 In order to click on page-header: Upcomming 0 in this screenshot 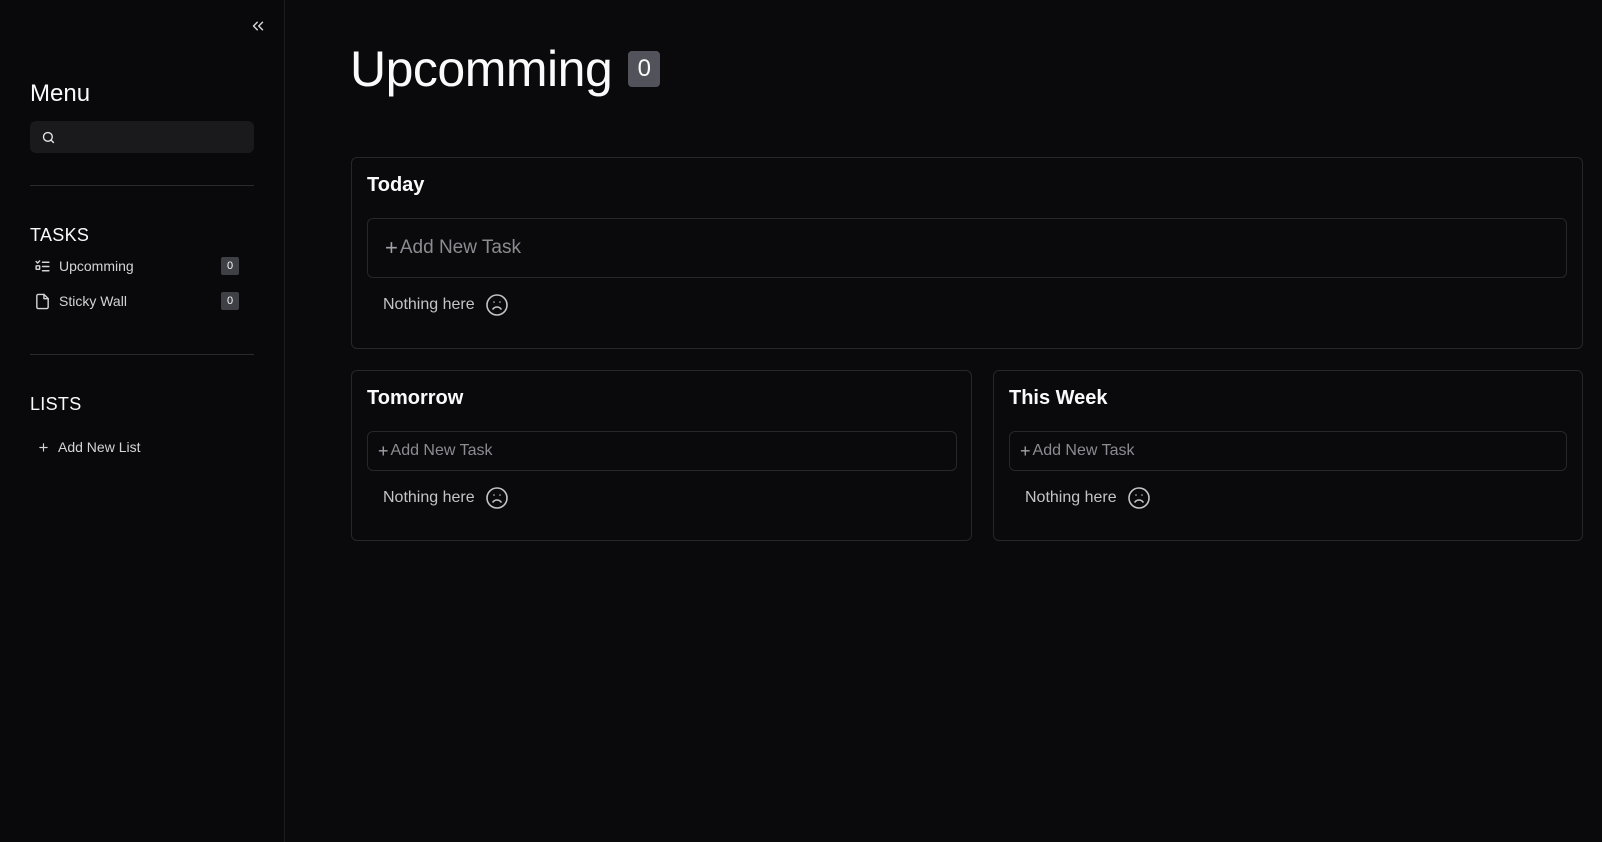, I will do `click(505, 69)`.